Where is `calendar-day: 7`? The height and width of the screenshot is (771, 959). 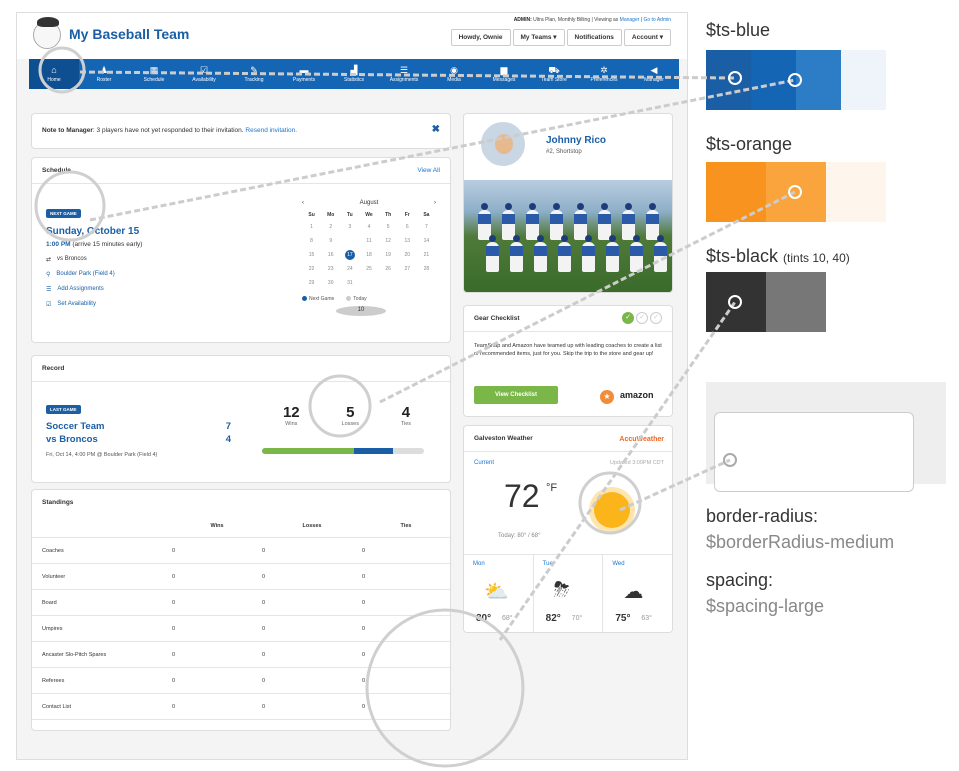 calendar-day: 7 is located at coordinates (426, 227).